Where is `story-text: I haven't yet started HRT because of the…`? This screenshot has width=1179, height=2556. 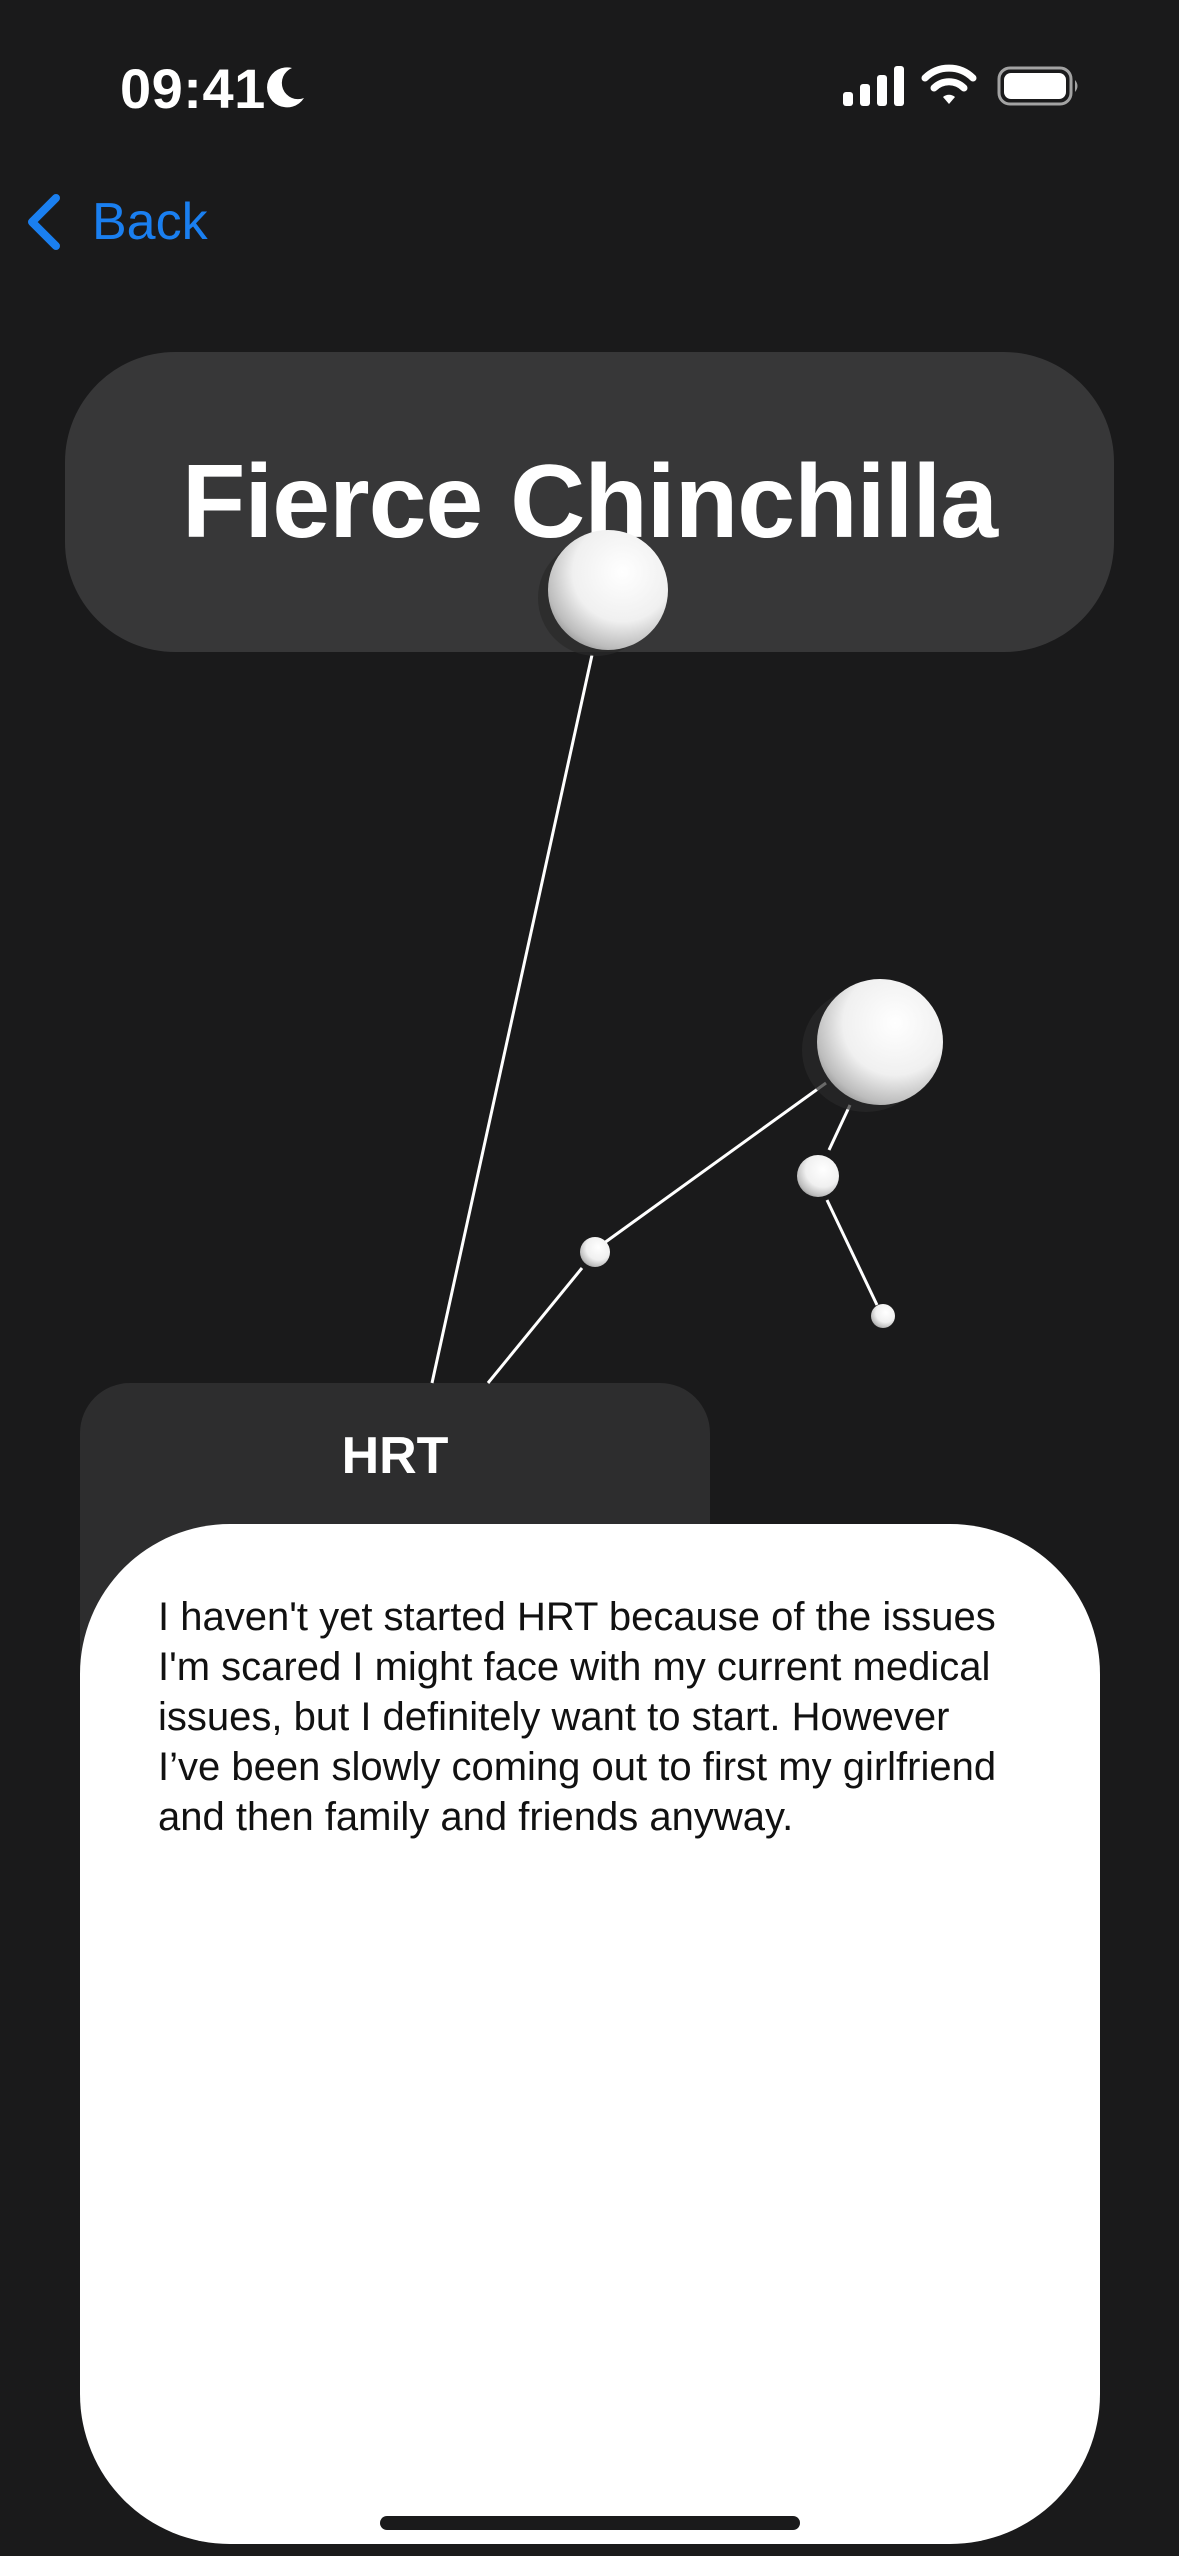
story-text: I haven't yet started HRT because of the… is located at coordinates (577, 1717).